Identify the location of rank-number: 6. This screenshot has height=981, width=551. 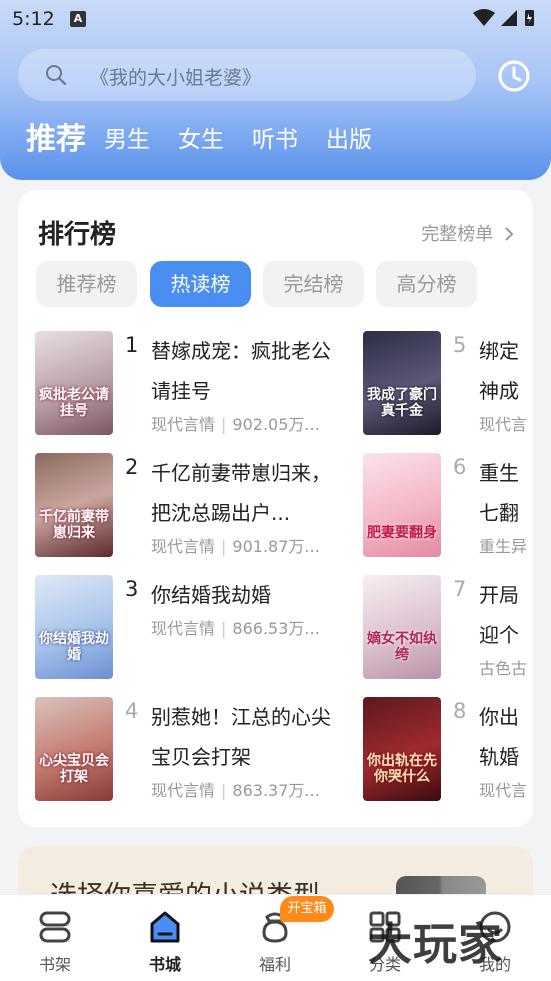
(460, 467).